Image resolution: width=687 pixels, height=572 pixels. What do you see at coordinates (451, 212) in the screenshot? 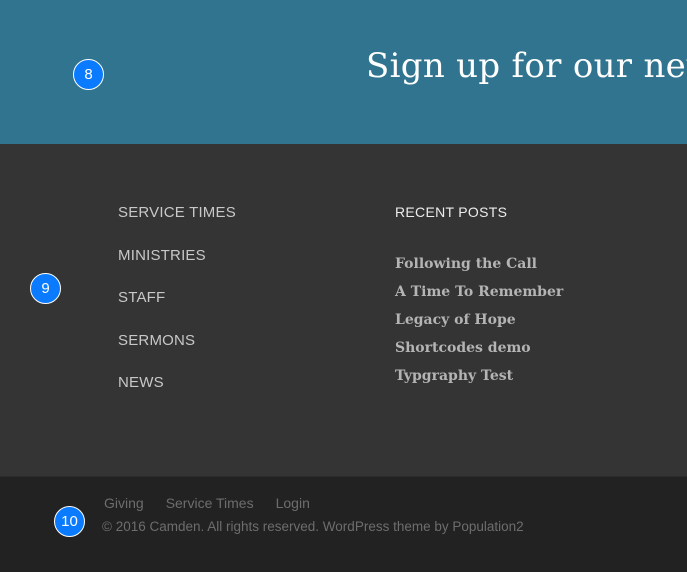
I see `recent-posts-heading: RECENT POSTS` at bounding box center [451, 212].